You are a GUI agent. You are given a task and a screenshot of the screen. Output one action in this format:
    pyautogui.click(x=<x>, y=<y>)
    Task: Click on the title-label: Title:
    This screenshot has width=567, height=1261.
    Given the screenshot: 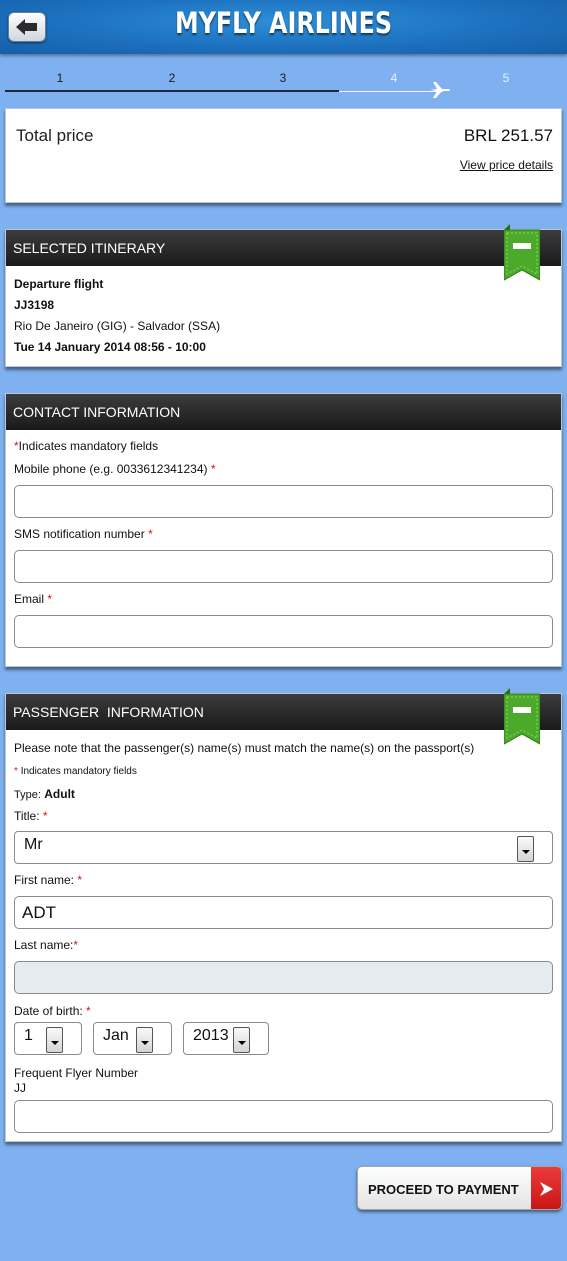 What is the action you would take?
    pyautogui.click(x=27, y=816)
    